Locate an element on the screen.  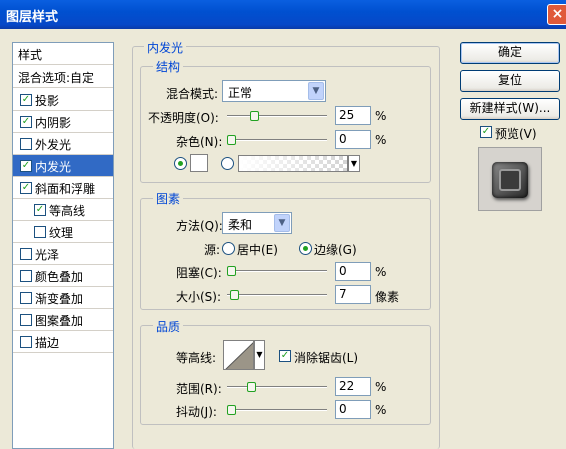
style-item: 光泽 is located at coordinates (63, 254).